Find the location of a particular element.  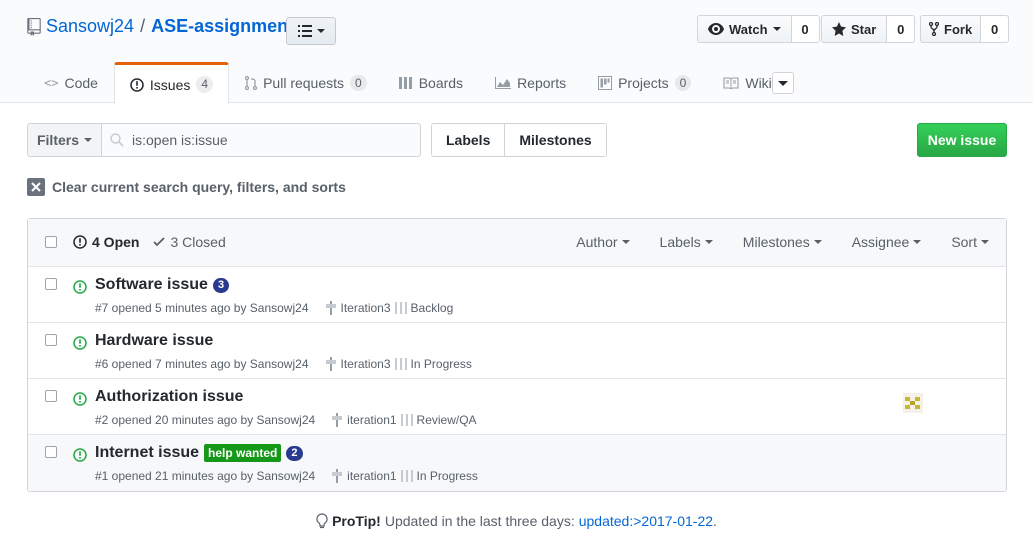

star-button: Star is located at coordinates (854, 29).